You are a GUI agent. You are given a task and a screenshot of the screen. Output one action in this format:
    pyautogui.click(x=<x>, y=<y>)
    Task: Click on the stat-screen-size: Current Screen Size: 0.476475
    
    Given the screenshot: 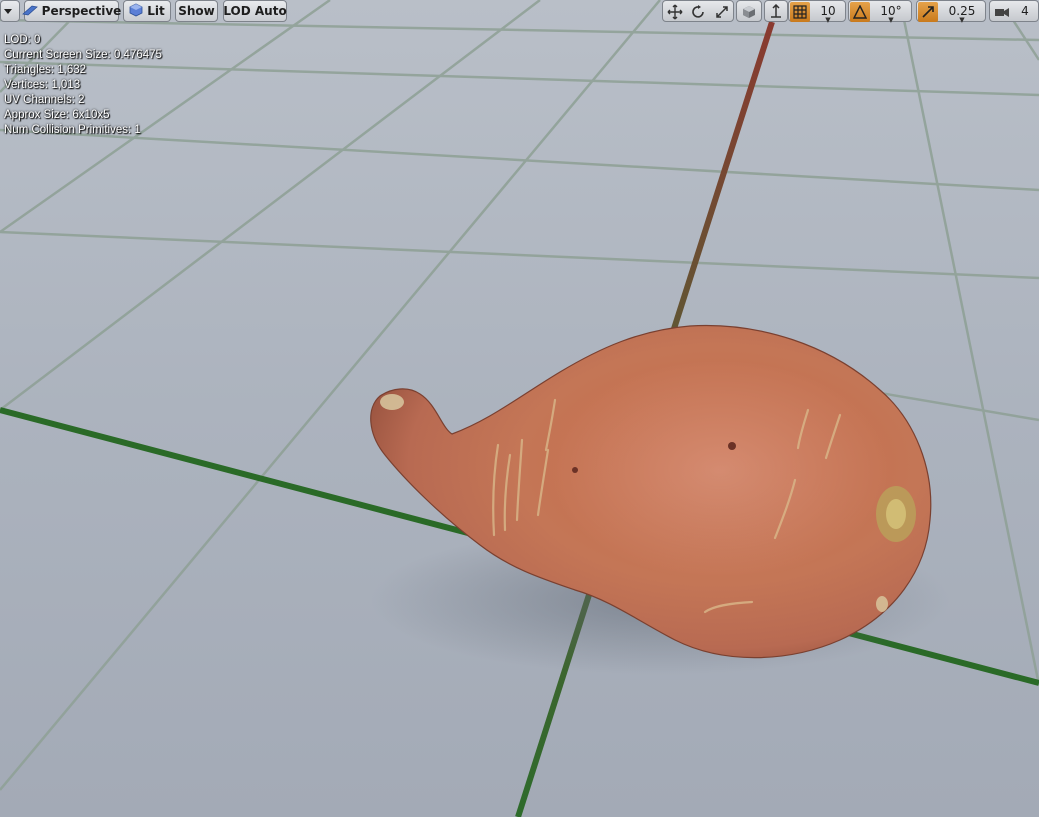 What is the action you would take?
    pyautogui.click(x=83, y=55)
    